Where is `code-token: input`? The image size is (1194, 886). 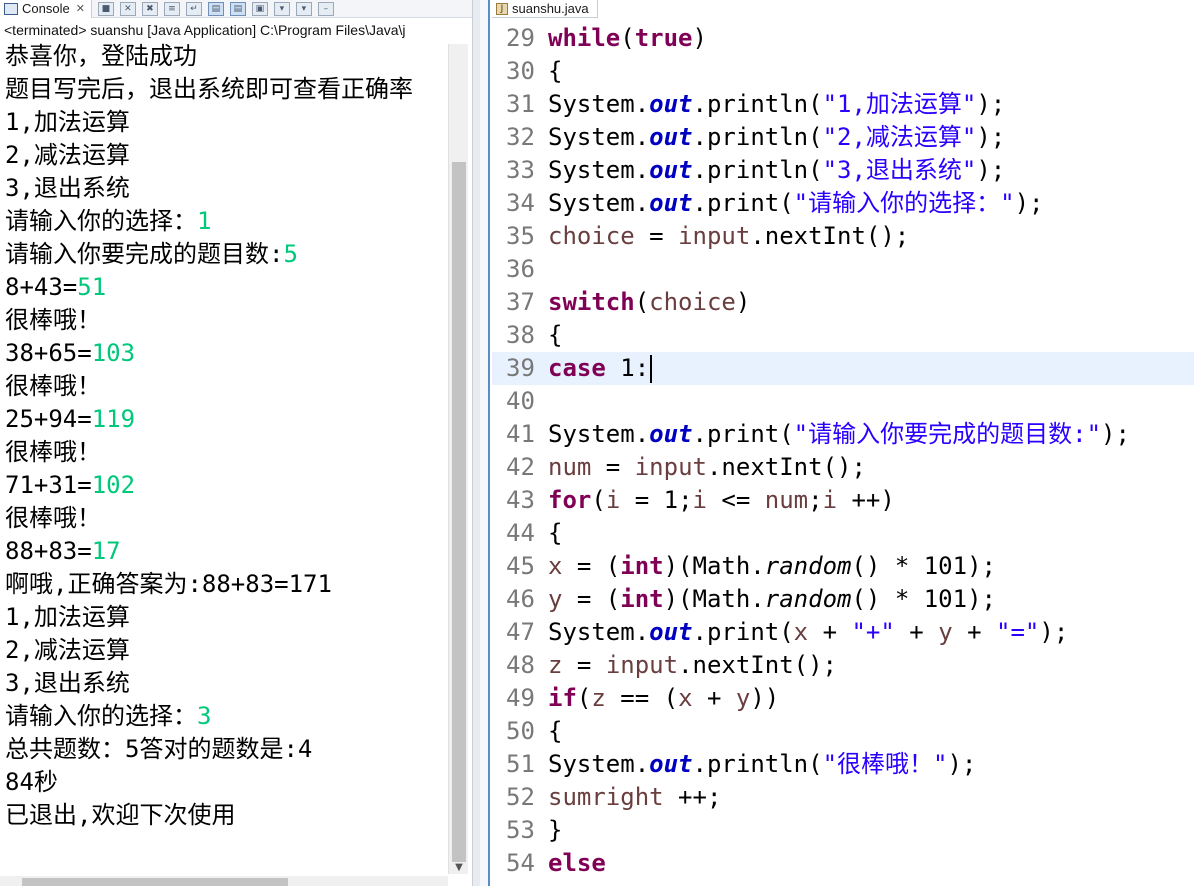
code-token: input is located at coordinates (670, 467).